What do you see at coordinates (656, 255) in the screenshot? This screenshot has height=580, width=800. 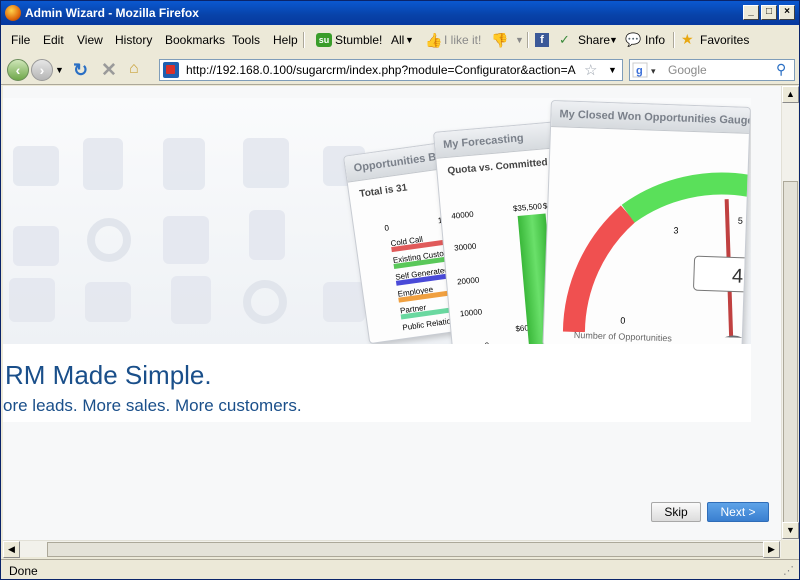 I see `gauge-dial` at bounding box center [656, 255].